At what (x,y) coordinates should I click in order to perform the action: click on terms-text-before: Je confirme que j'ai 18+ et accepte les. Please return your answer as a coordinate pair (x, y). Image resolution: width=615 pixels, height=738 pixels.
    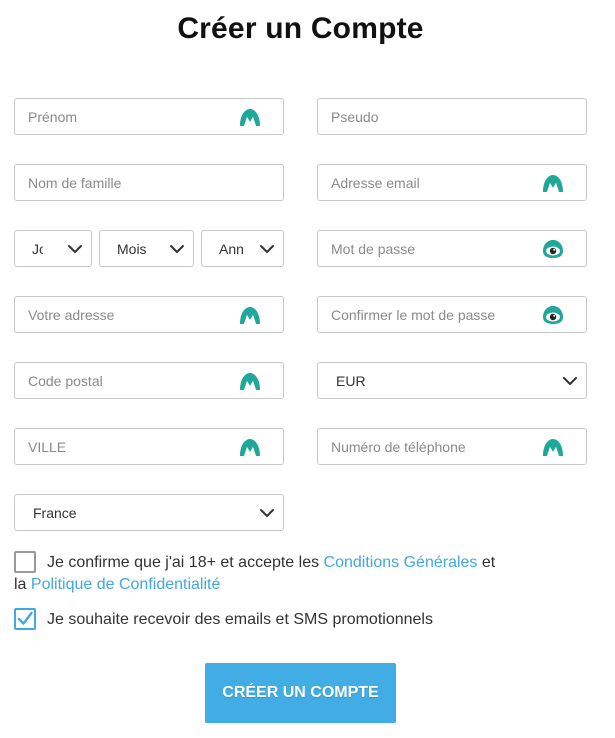
    Looking at the image, I should click on (185, 562).